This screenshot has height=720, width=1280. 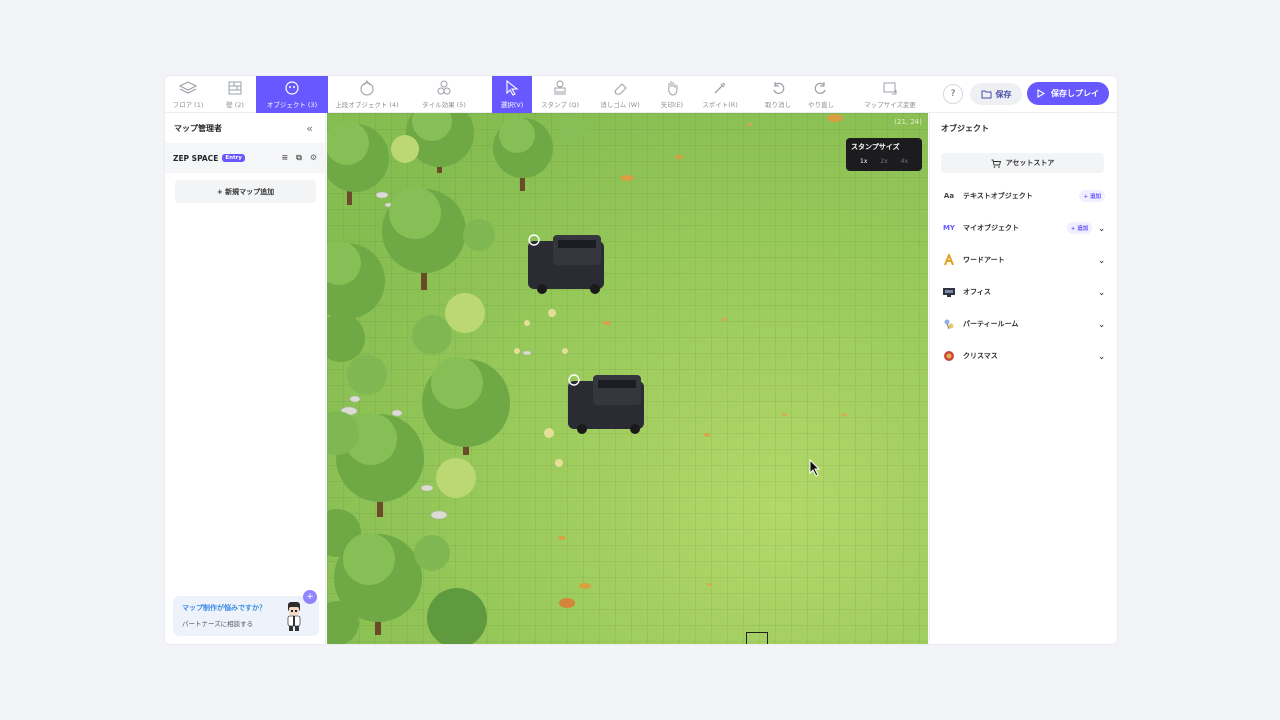 I want to click on category-text-object: Aa テキストオブジェクト + 追加, so click(x=1023, y=196).